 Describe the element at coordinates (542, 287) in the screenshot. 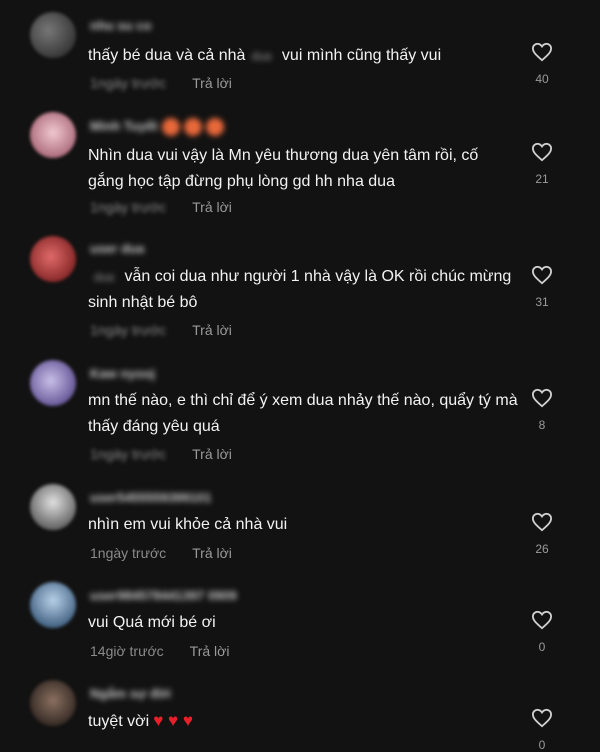

I see `like-button: 31` at that location.